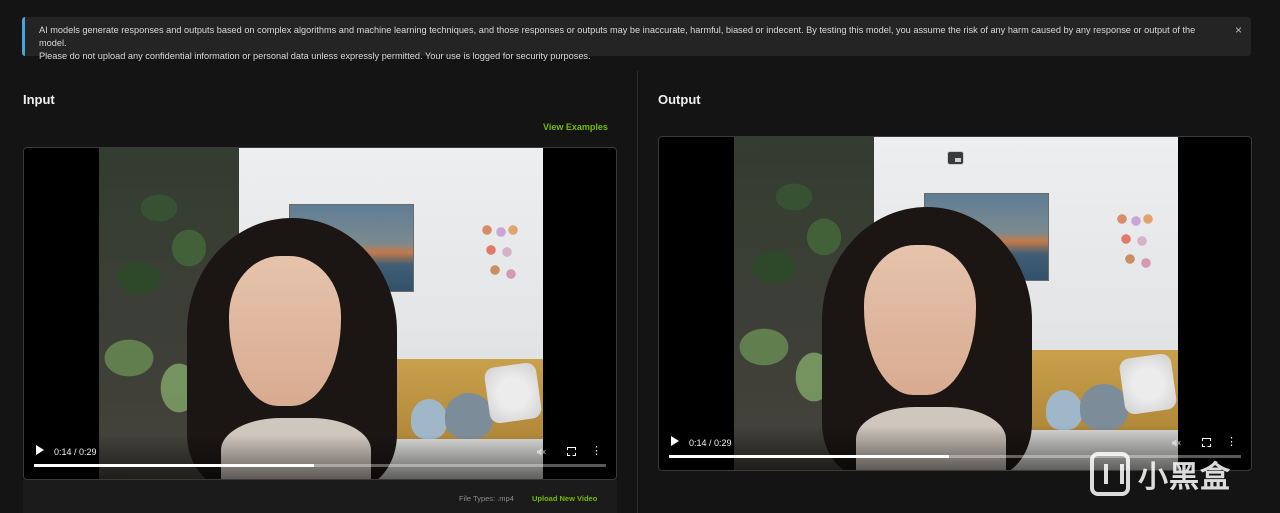 This screenshot has width=1280, height=513. Describe the element at coordinates (564, 498) in the screenshot. I see `upload-video-link: Upload New Video` at that location.